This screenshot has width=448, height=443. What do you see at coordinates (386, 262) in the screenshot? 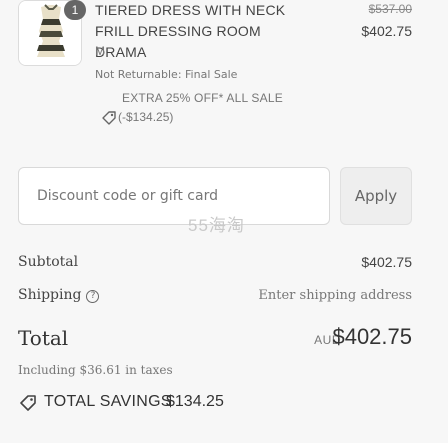
I see `subtotal-value: $402.75` at bounding box center [386, 262].